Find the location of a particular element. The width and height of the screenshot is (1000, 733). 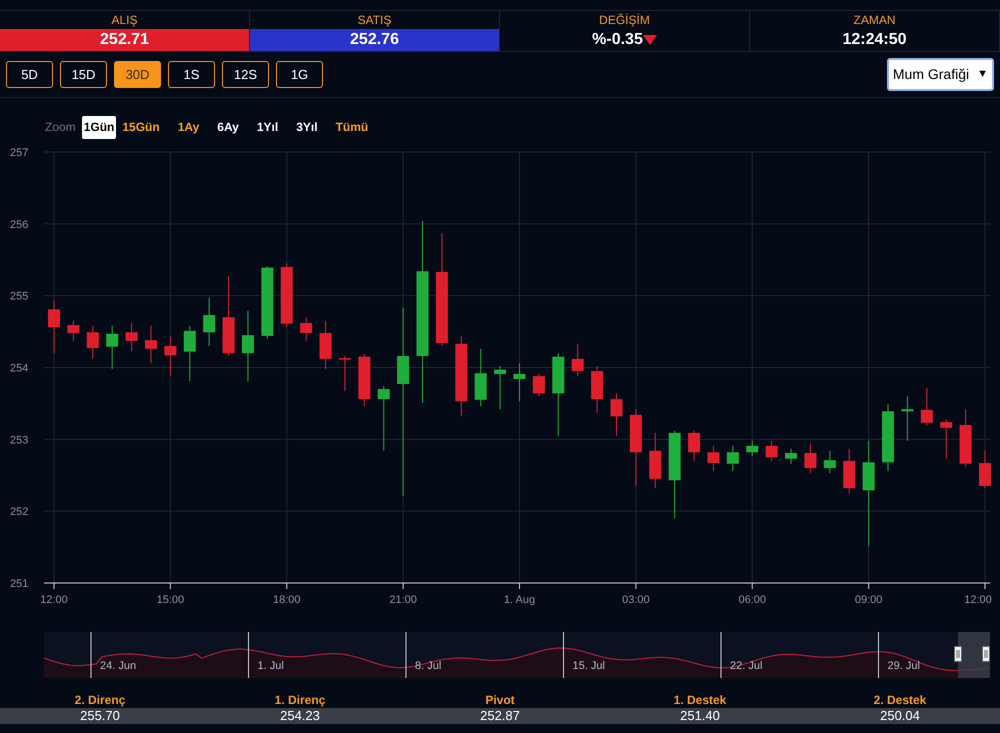

x-axis-label: 09:00 is located at coordinates (868, 600).